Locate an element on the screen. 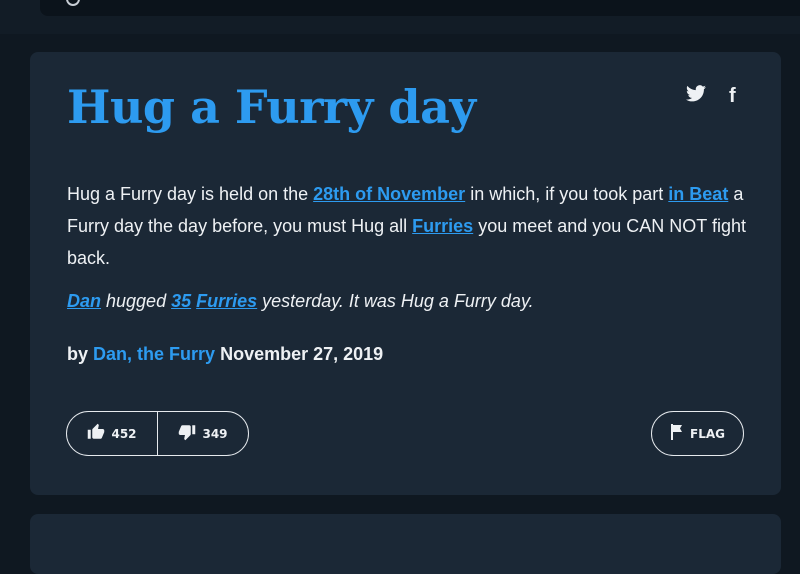 This screenshot has height=574, width=800. thumbs-up-icon is located at coordinates (96, 433).